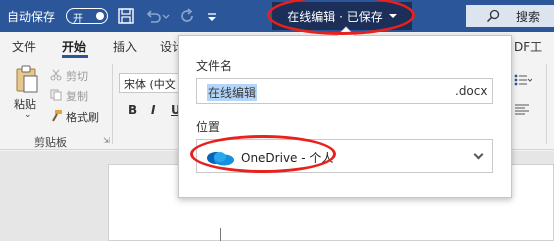  What do you see at coordinates (100, 16) in the screenshot?
I see `toggle-knob` at bounding box center [100, 16].